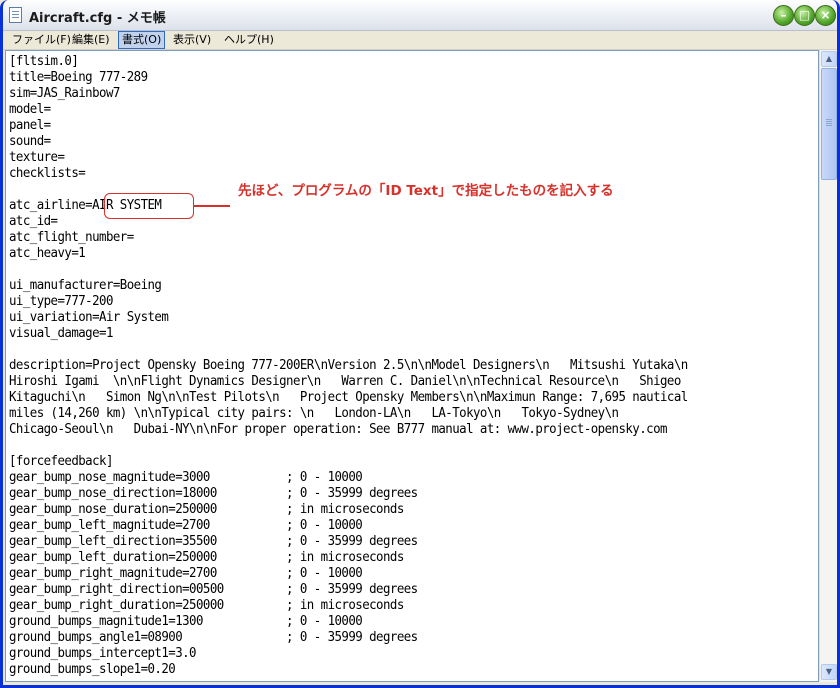 This screenshot has height=688, width=840. I want to click on text-line: ui_type=777-200, so click(61, 301).